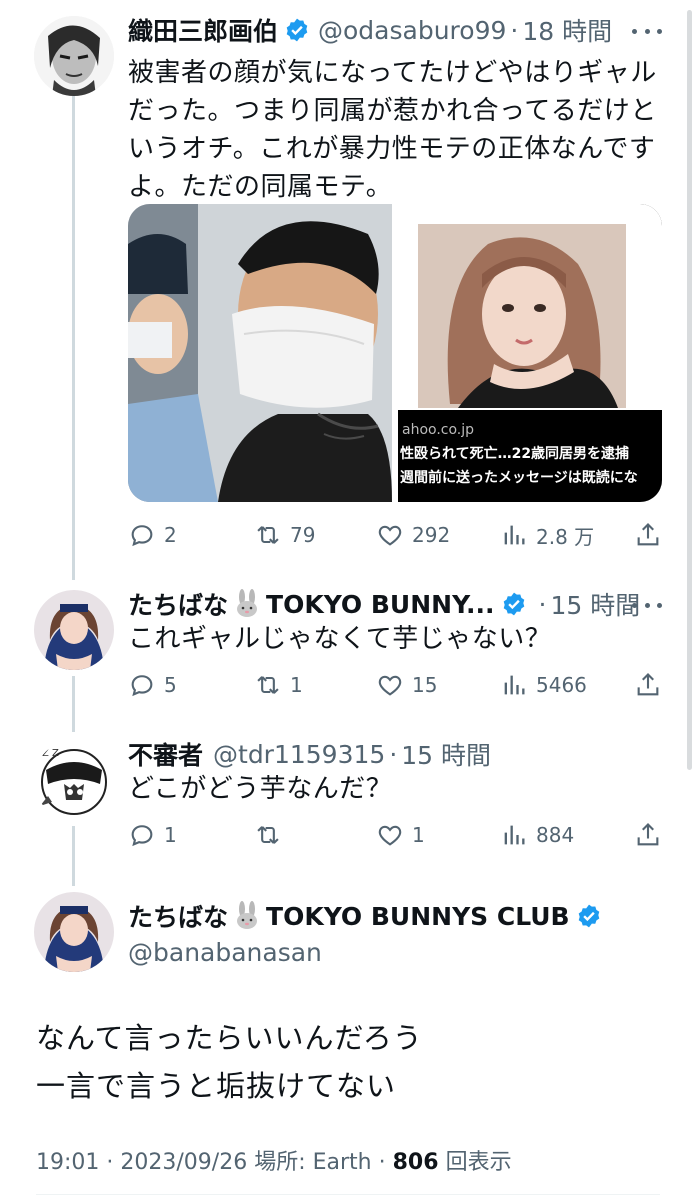 This screenshot has height=1200, width=696. I want to click on display-name: 織田三郎画伯, so click(203, 30).